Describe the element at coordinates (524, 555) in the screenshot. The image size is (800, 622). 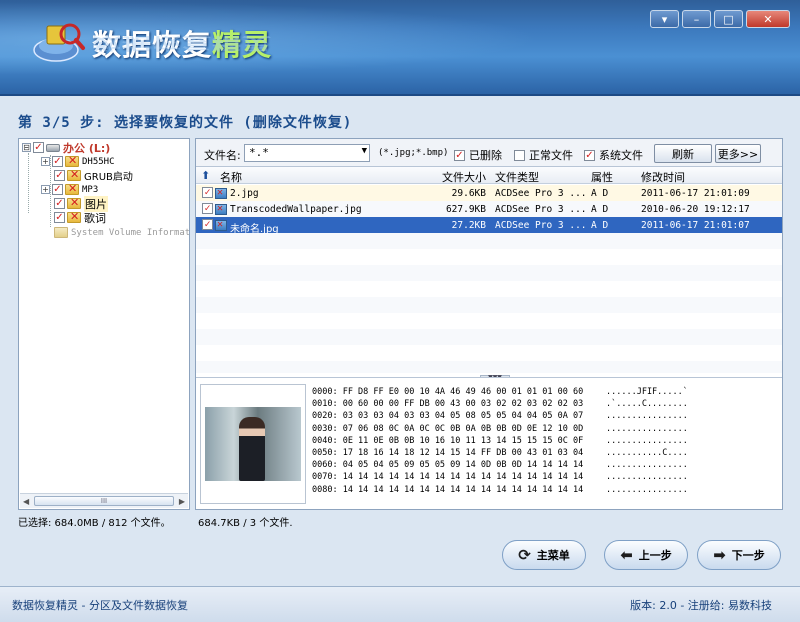
I see `refresh-circle-icon: ⟳` at that location.